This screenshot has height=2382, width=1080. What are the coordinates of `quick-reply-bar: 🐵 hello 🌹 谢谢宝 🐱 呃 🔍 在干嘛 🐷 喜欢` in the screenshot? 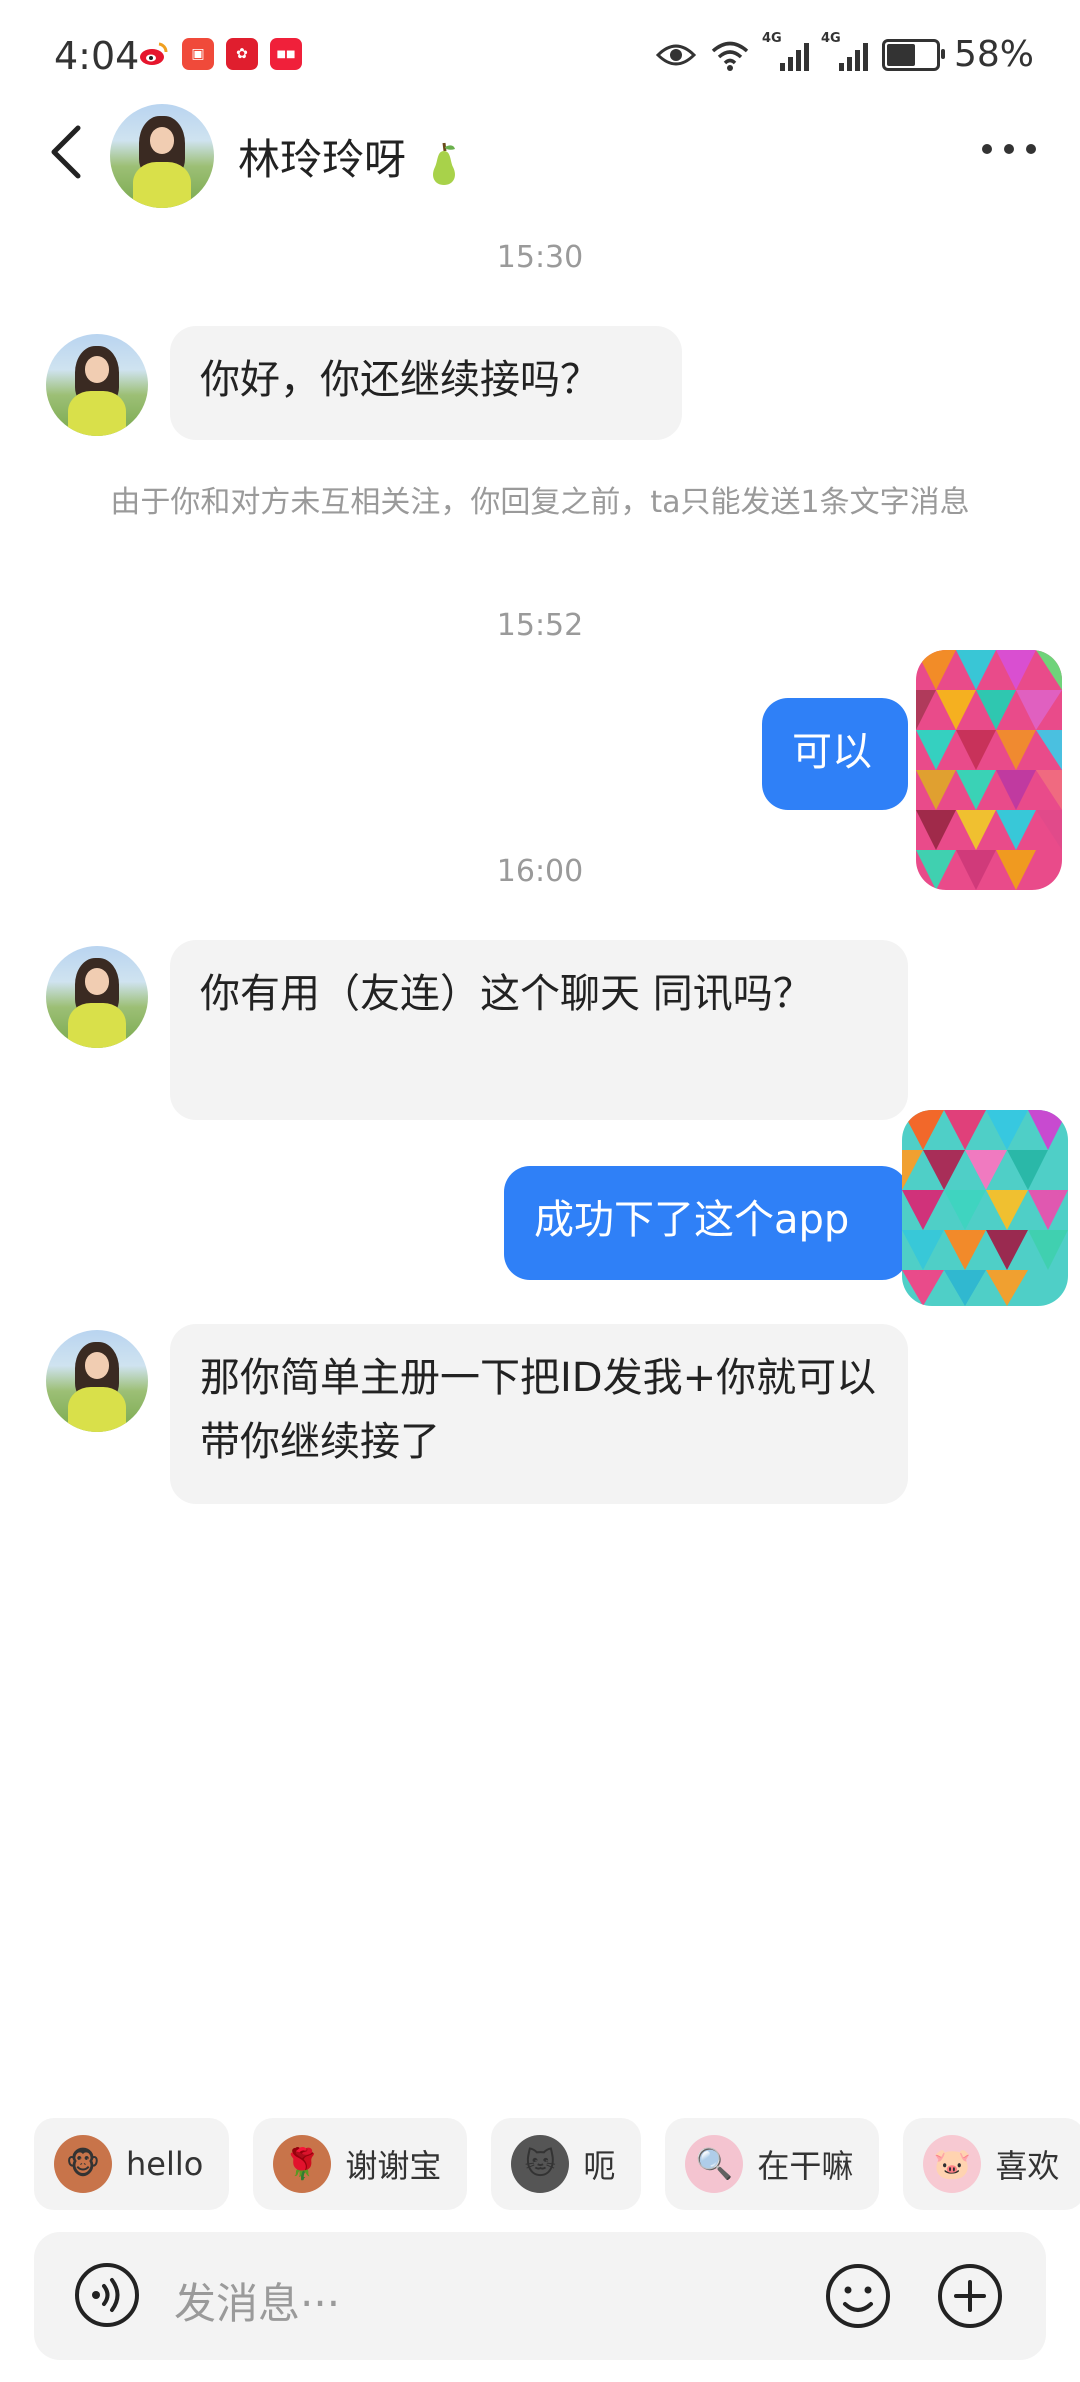 It's located at (557, 2164).